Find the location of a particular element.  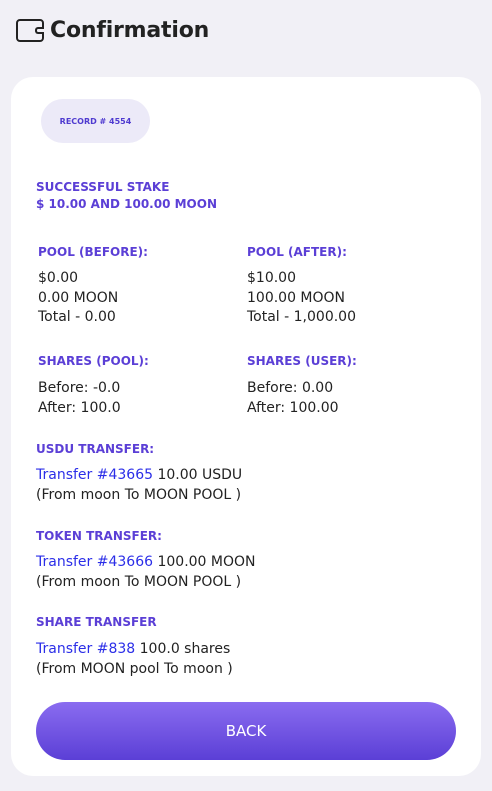

pool-after-values: $10.00 100.00 MOON Total - 1,000.00 is located at coordinates (301, 298).